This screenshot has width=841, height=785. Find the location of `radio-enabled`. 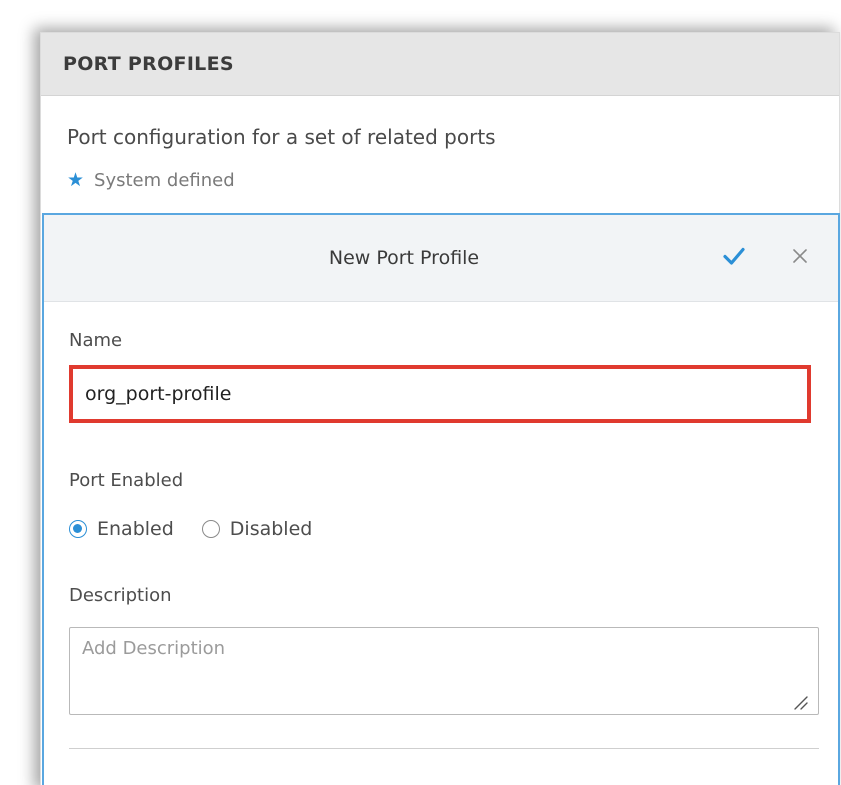

radio-enabled is located at coordinates (78, 529).